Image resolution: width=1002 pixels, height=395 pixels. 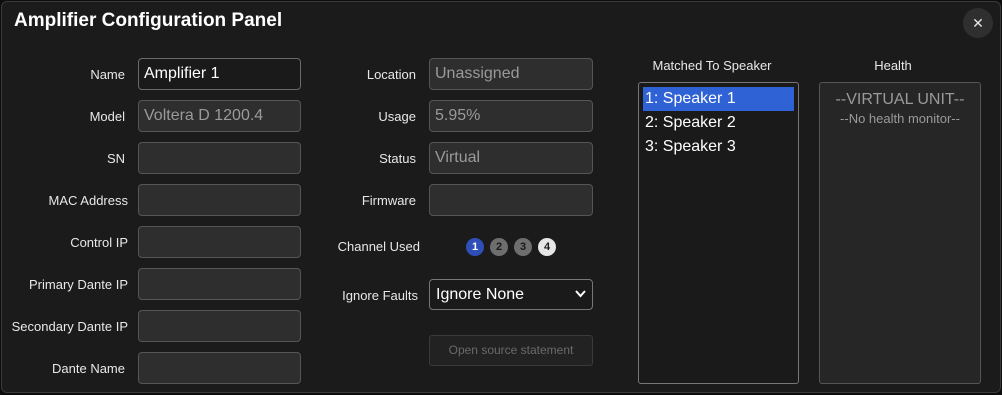 I want to click on secondary-dante-label: Secondary Dante IP, so click(x=69, y=326).